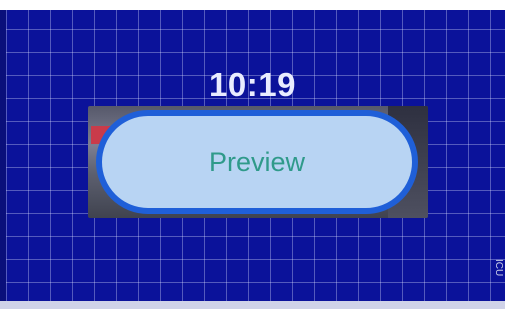 This screenshot has width=505, height=309. What do you see at coordinates (252, 5) in the screenshot?
I see `top-edge` at bounding box center [252, 5].